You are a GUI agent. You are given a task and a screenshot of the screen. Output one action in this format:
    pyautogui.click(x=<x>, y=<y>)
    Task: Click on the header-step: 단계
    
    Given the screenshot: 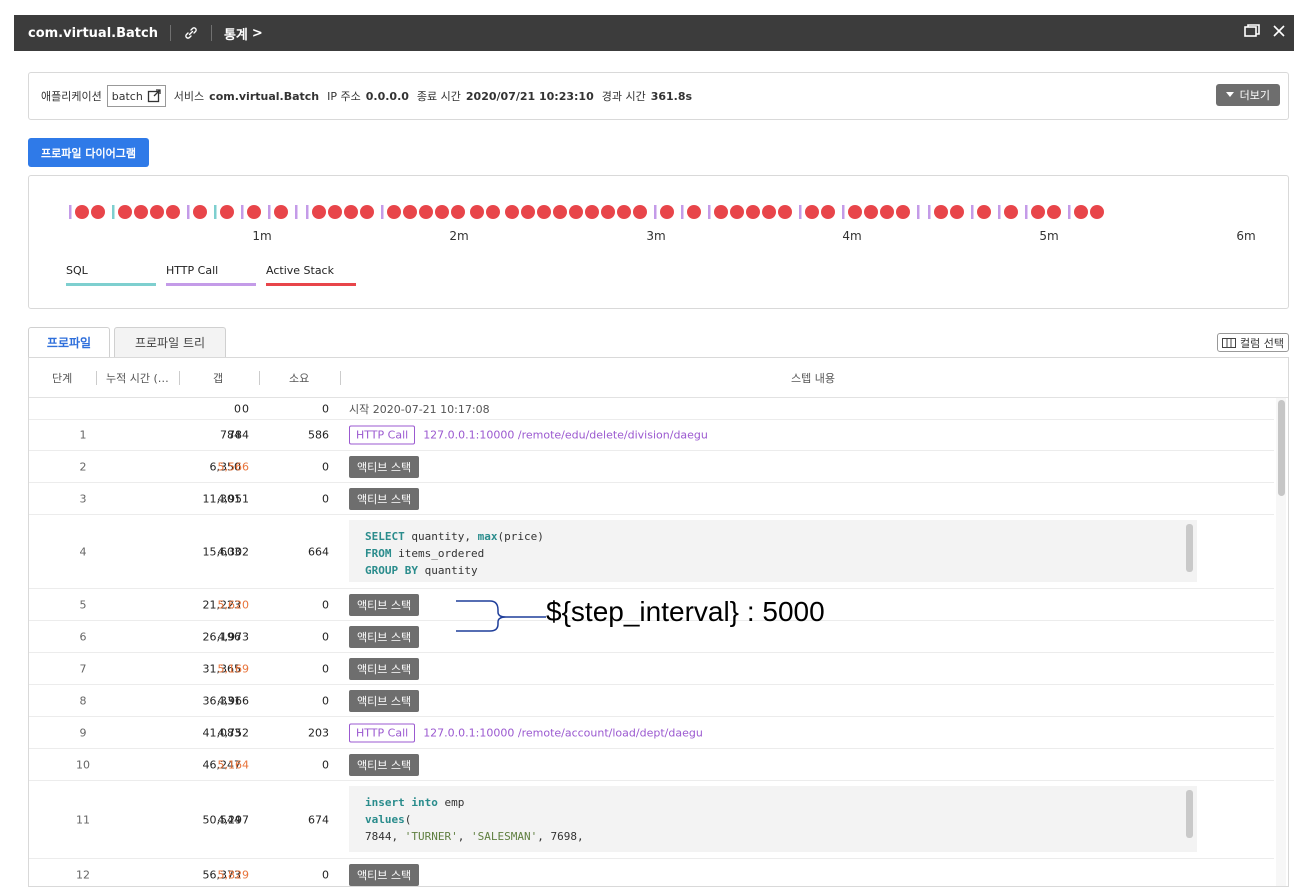 What is the action you would take?
    pyautogui.click(x=62, y=378)
    